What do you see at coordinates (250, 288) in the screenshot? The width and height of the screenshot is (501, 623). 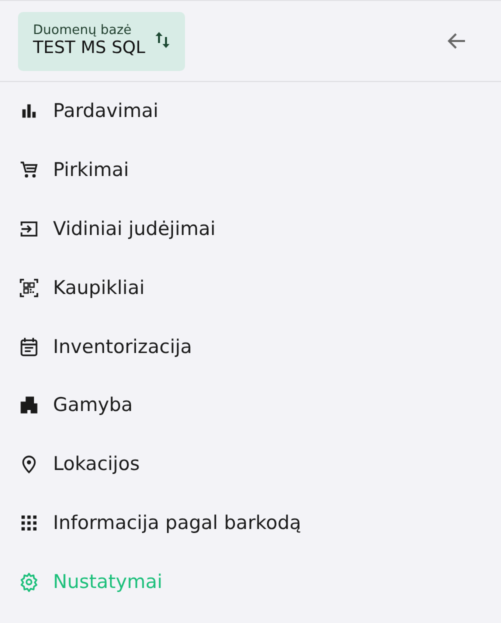 I see `menu-item: Kaupikliai` at bounding box center [250, 288].